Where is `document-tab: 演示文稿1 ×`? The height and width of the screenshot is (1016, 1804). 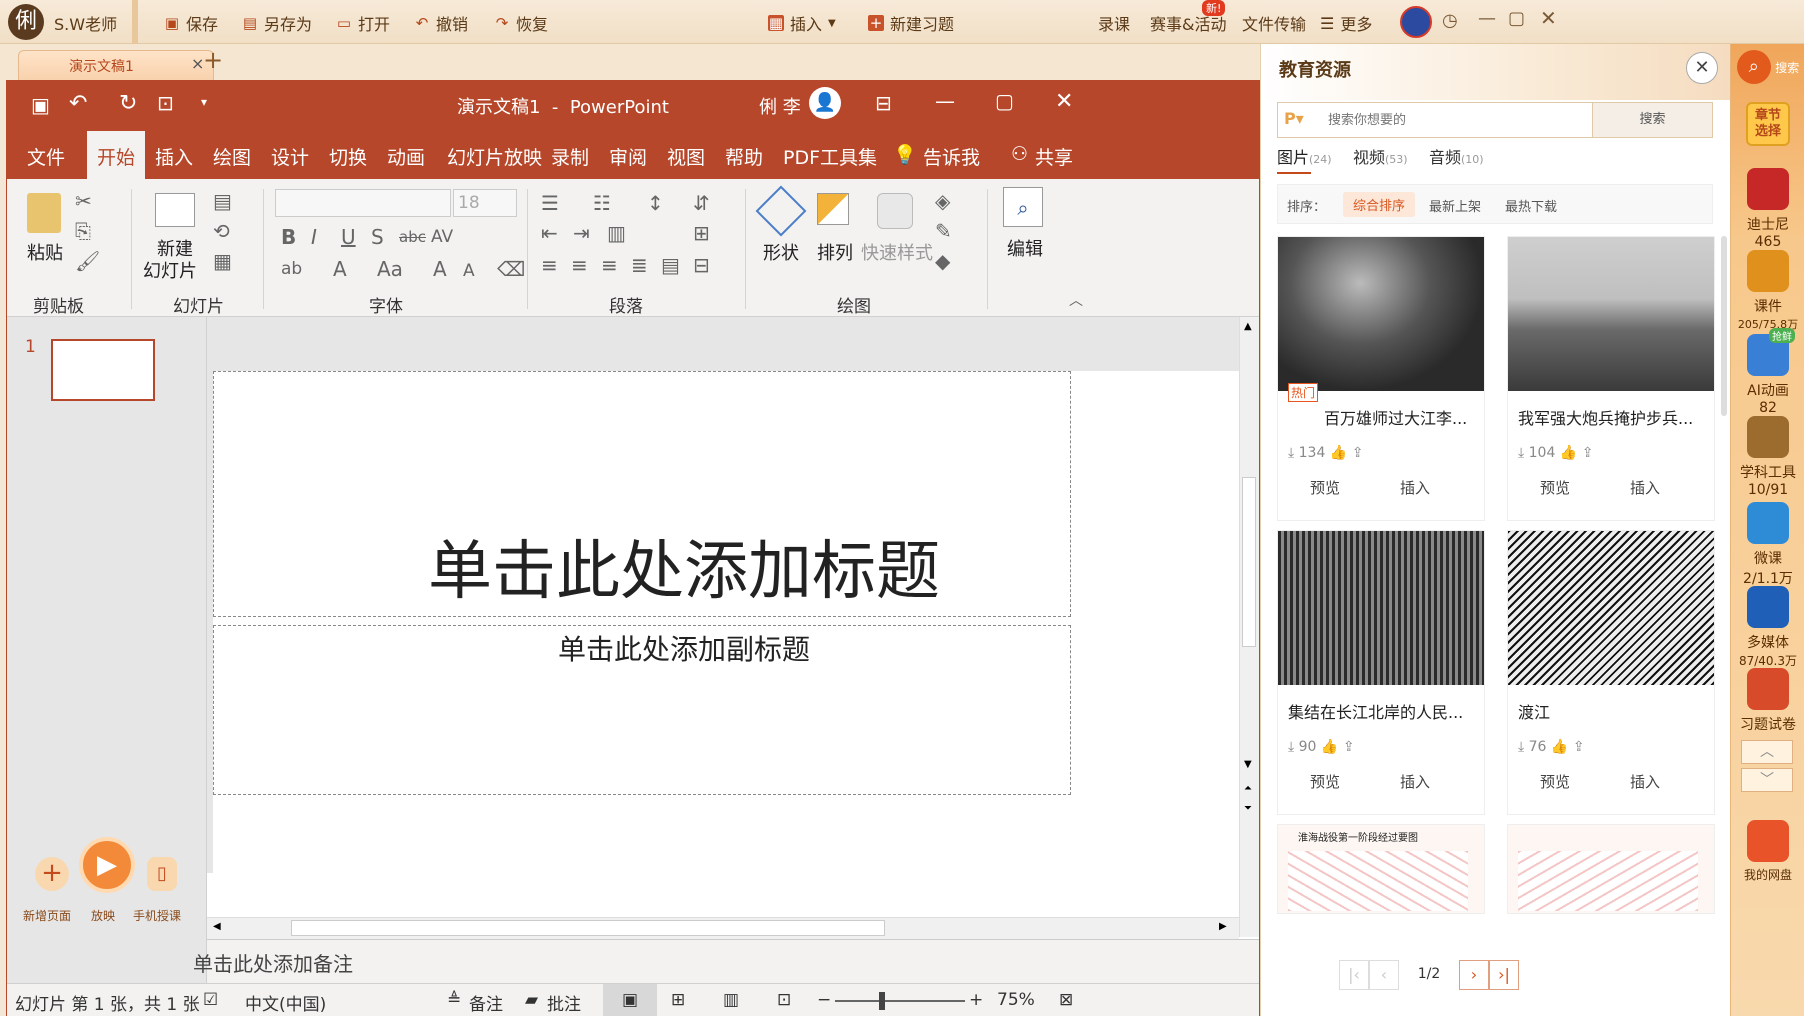 document-tab: 演示文稿1 × is located at coordinates (116, 65).